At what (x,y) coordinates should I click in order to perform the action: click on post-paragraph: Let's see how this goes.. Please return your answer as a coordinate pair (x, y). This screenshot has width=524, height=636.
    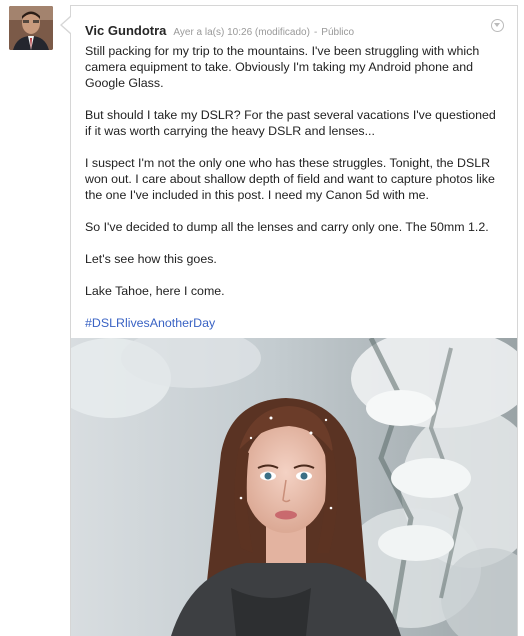
    Looking at the image, I should click on (151, 259).